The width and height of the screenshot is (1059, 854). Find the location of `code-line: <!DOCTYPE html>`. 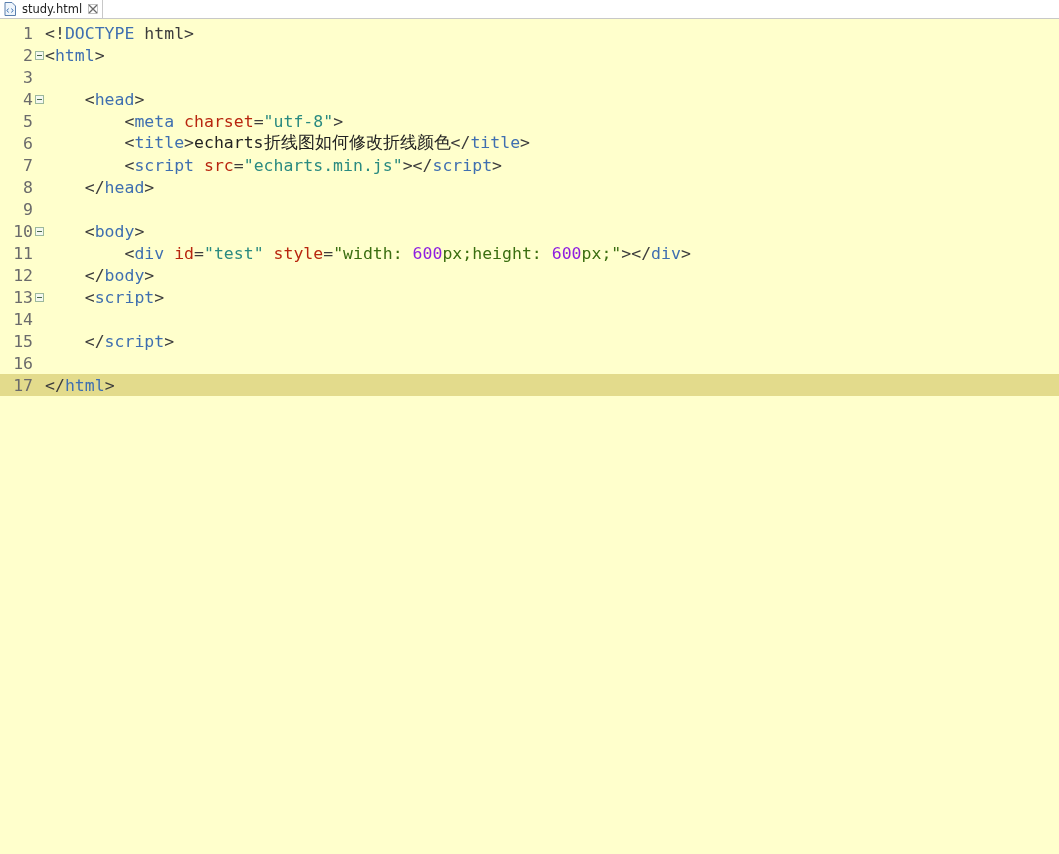

code-line: <!DOCTYPE html> is located at coordinates (120, 33).